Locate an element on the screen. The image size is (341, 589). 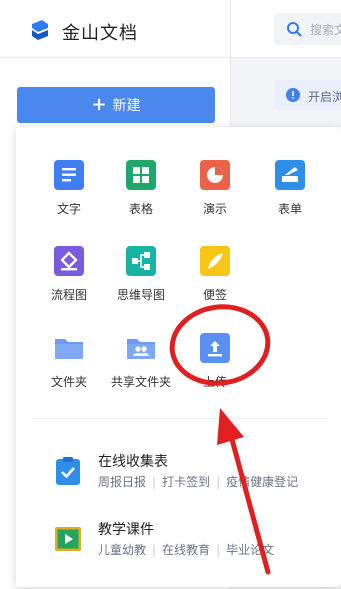
menu-item-sheet: 表格 is located at coordinates (141, 188).